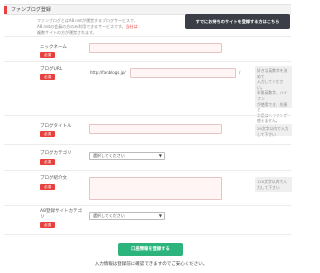  I want to click on footer-note: 入力情報は登録前に確認できますのでご安心ください。, so click(151, 264).